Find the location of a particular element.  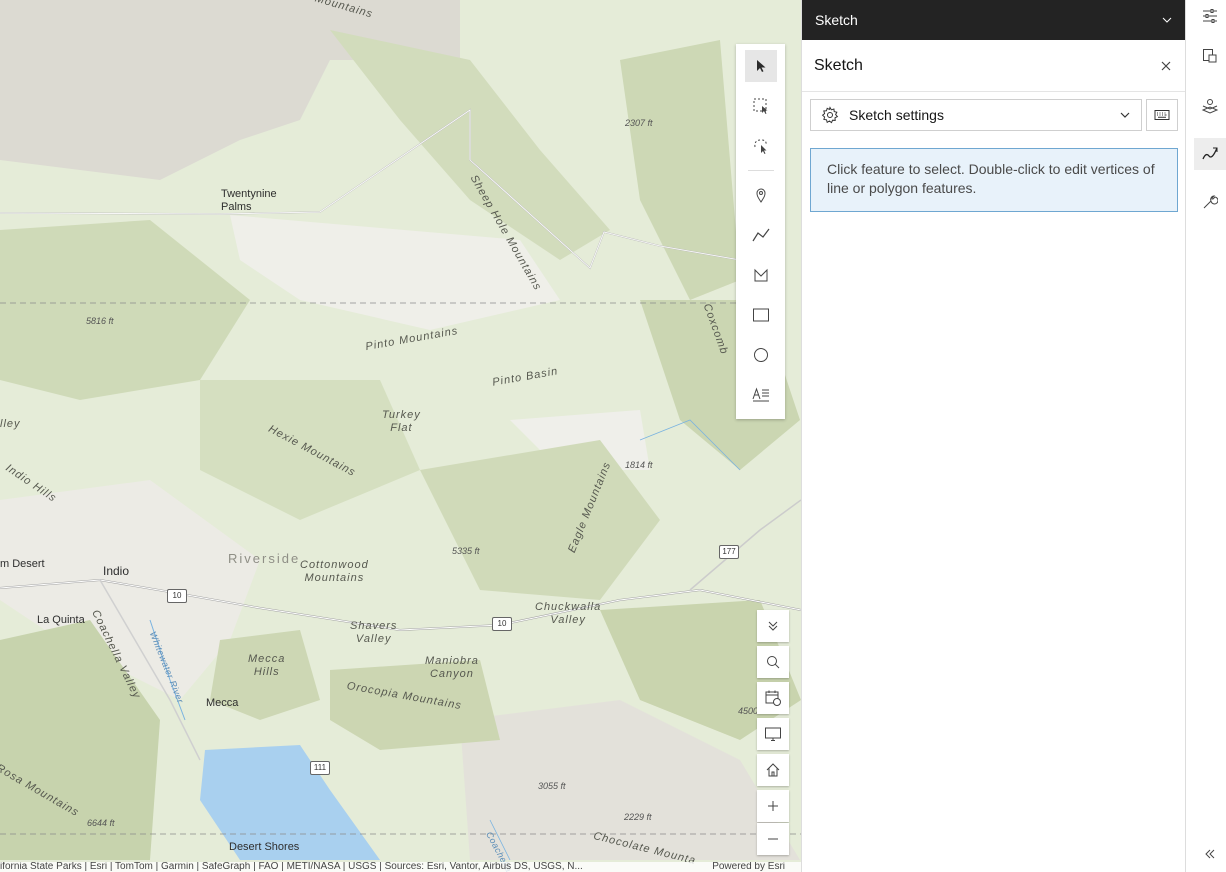

basemap-action-button is located at coordinates (1210, 106).